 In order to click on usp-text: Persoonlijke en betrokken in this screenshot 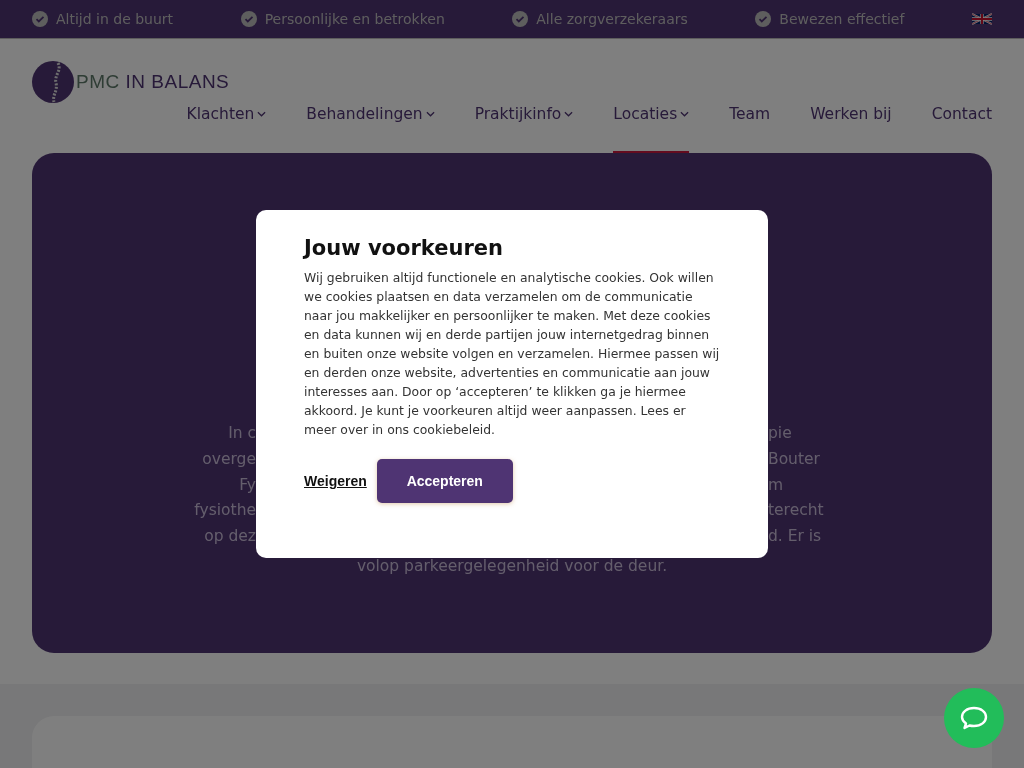, I will do `click(354, 19)`.